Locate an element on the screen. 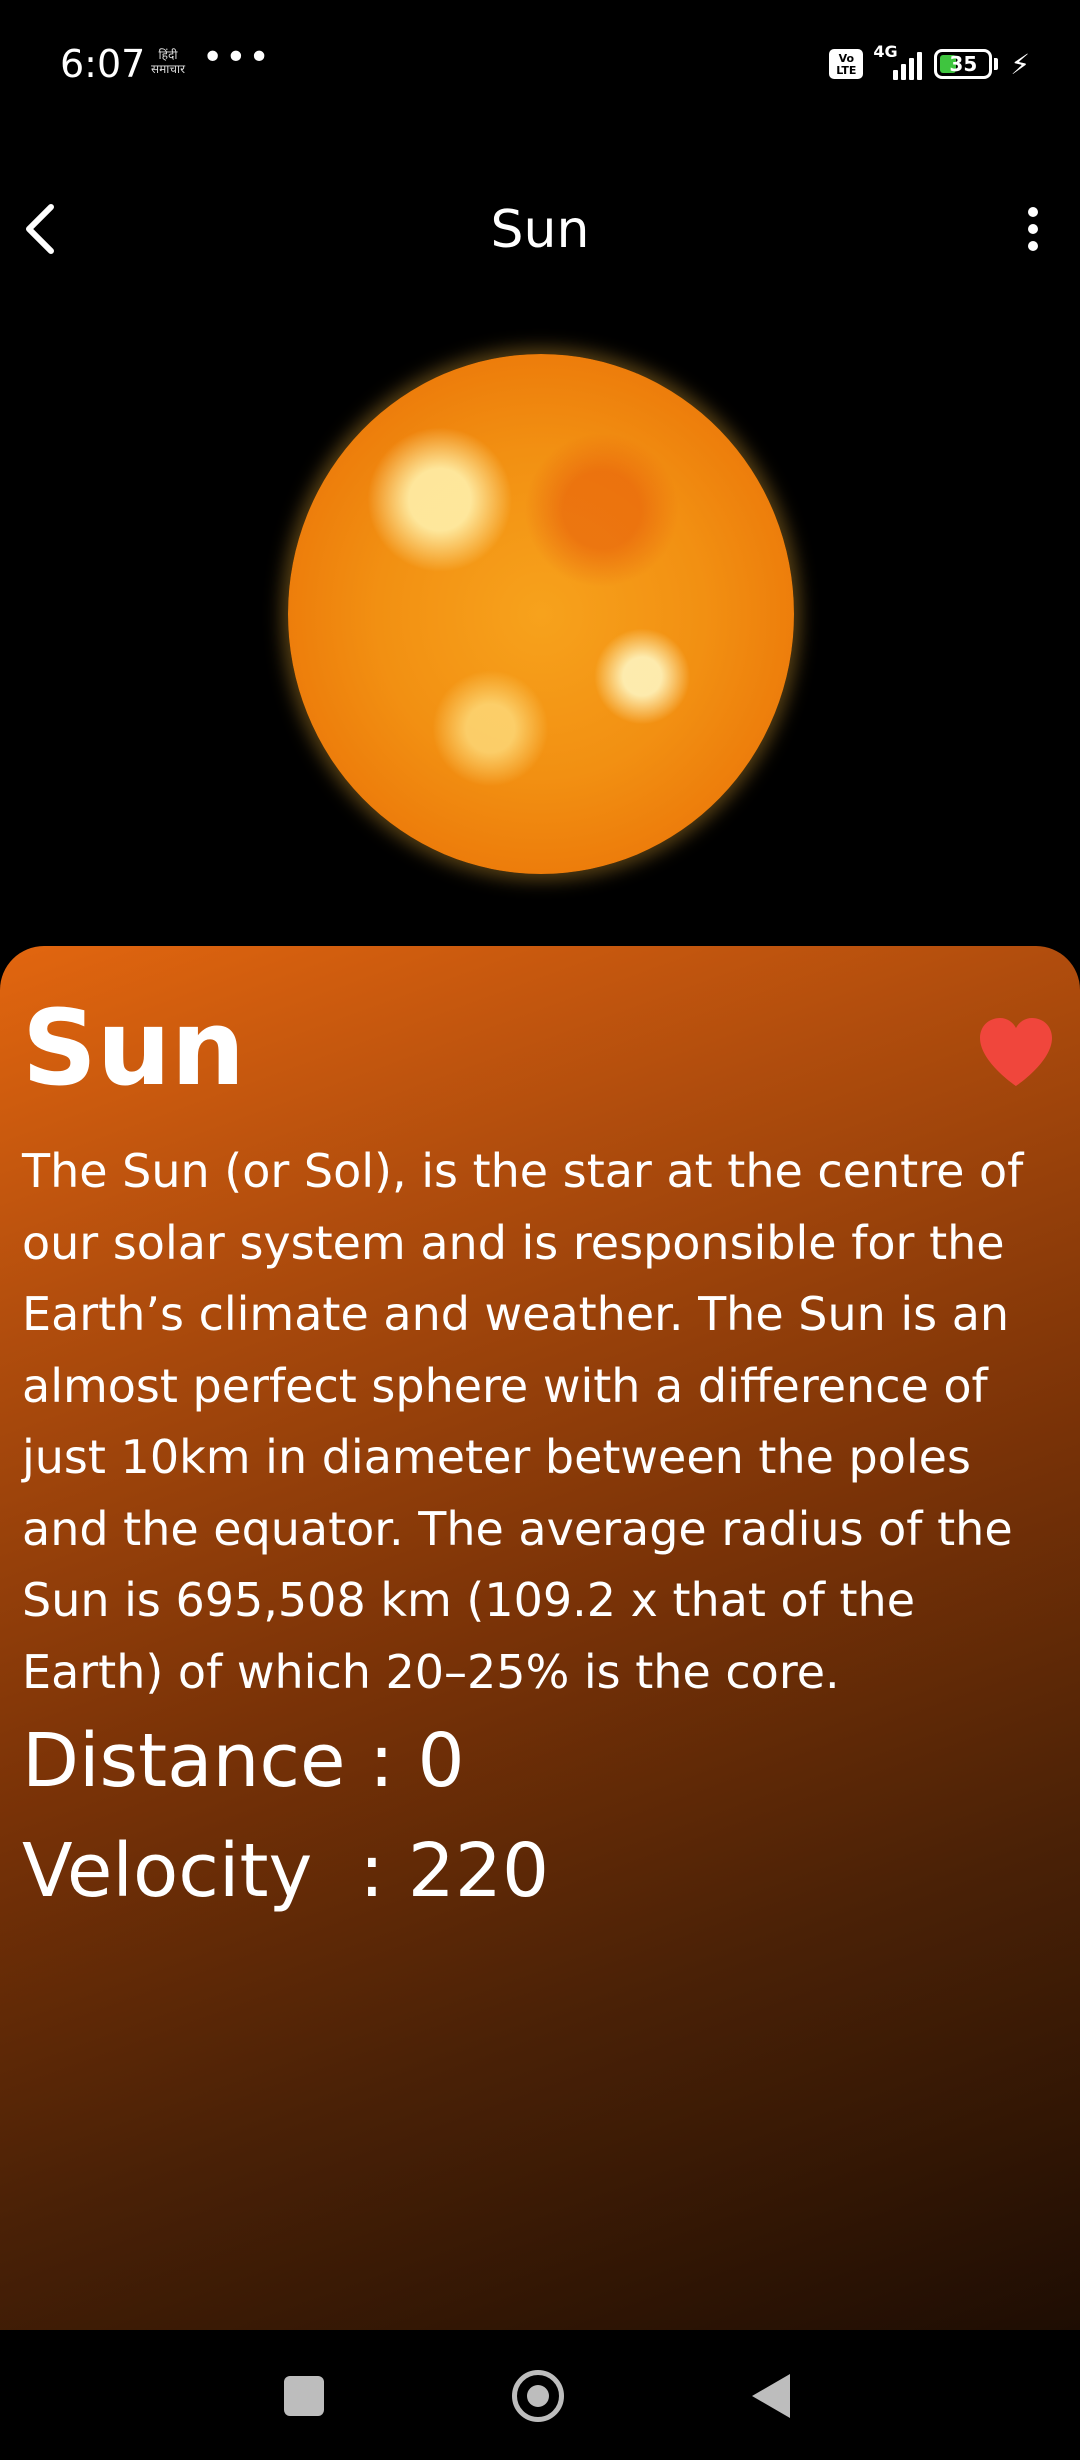 This screenshot has height=2460, width=1080. status-time: 6:07 is located at coordinates (103, 64).